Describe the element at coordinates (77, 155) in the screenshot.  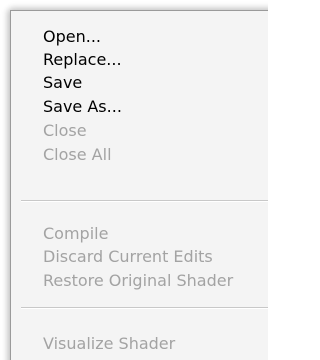
I see `menu-item-close-all: Close All` at that location.